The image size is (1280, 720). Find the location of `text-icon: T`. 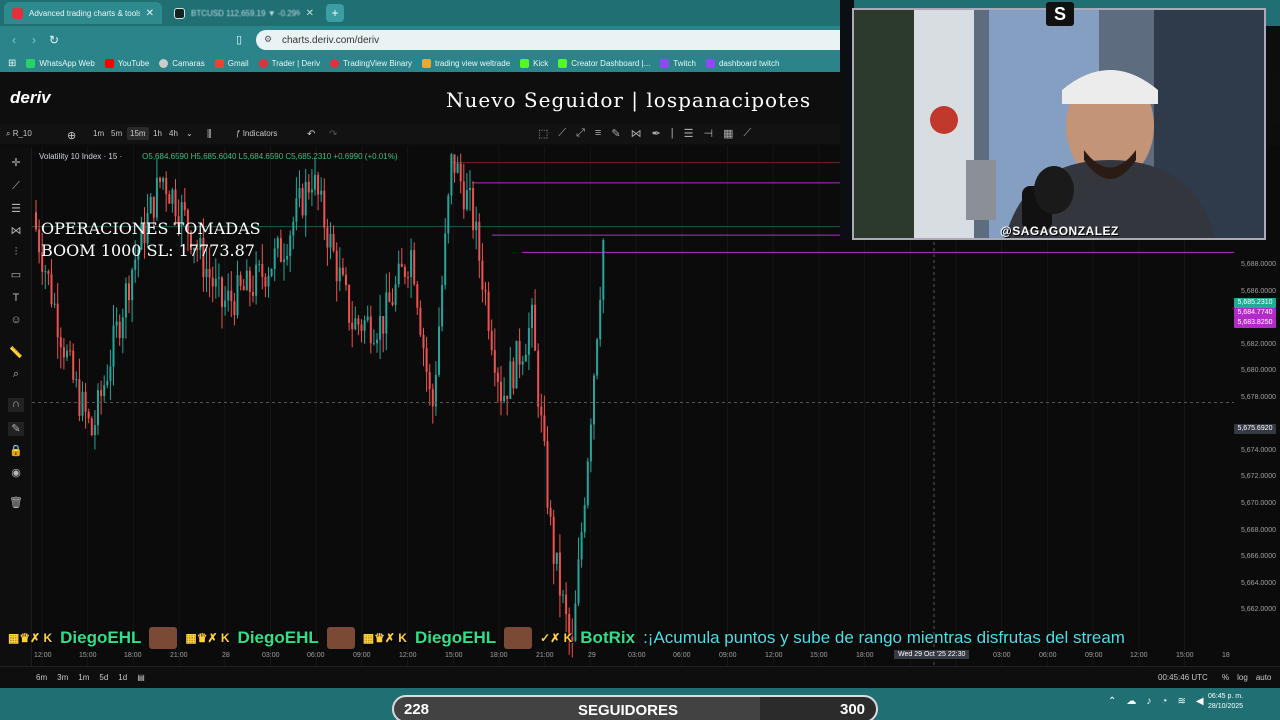

text-icon: T is located at coordinates (16, 299).